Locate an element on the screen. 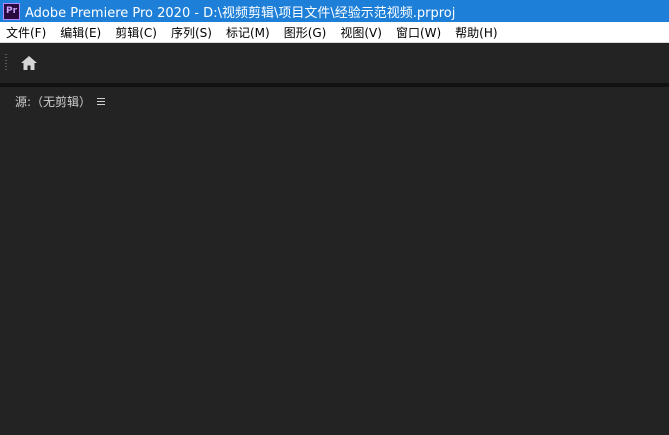  hamburger-menu-icon is located at coordinates (101, 101).